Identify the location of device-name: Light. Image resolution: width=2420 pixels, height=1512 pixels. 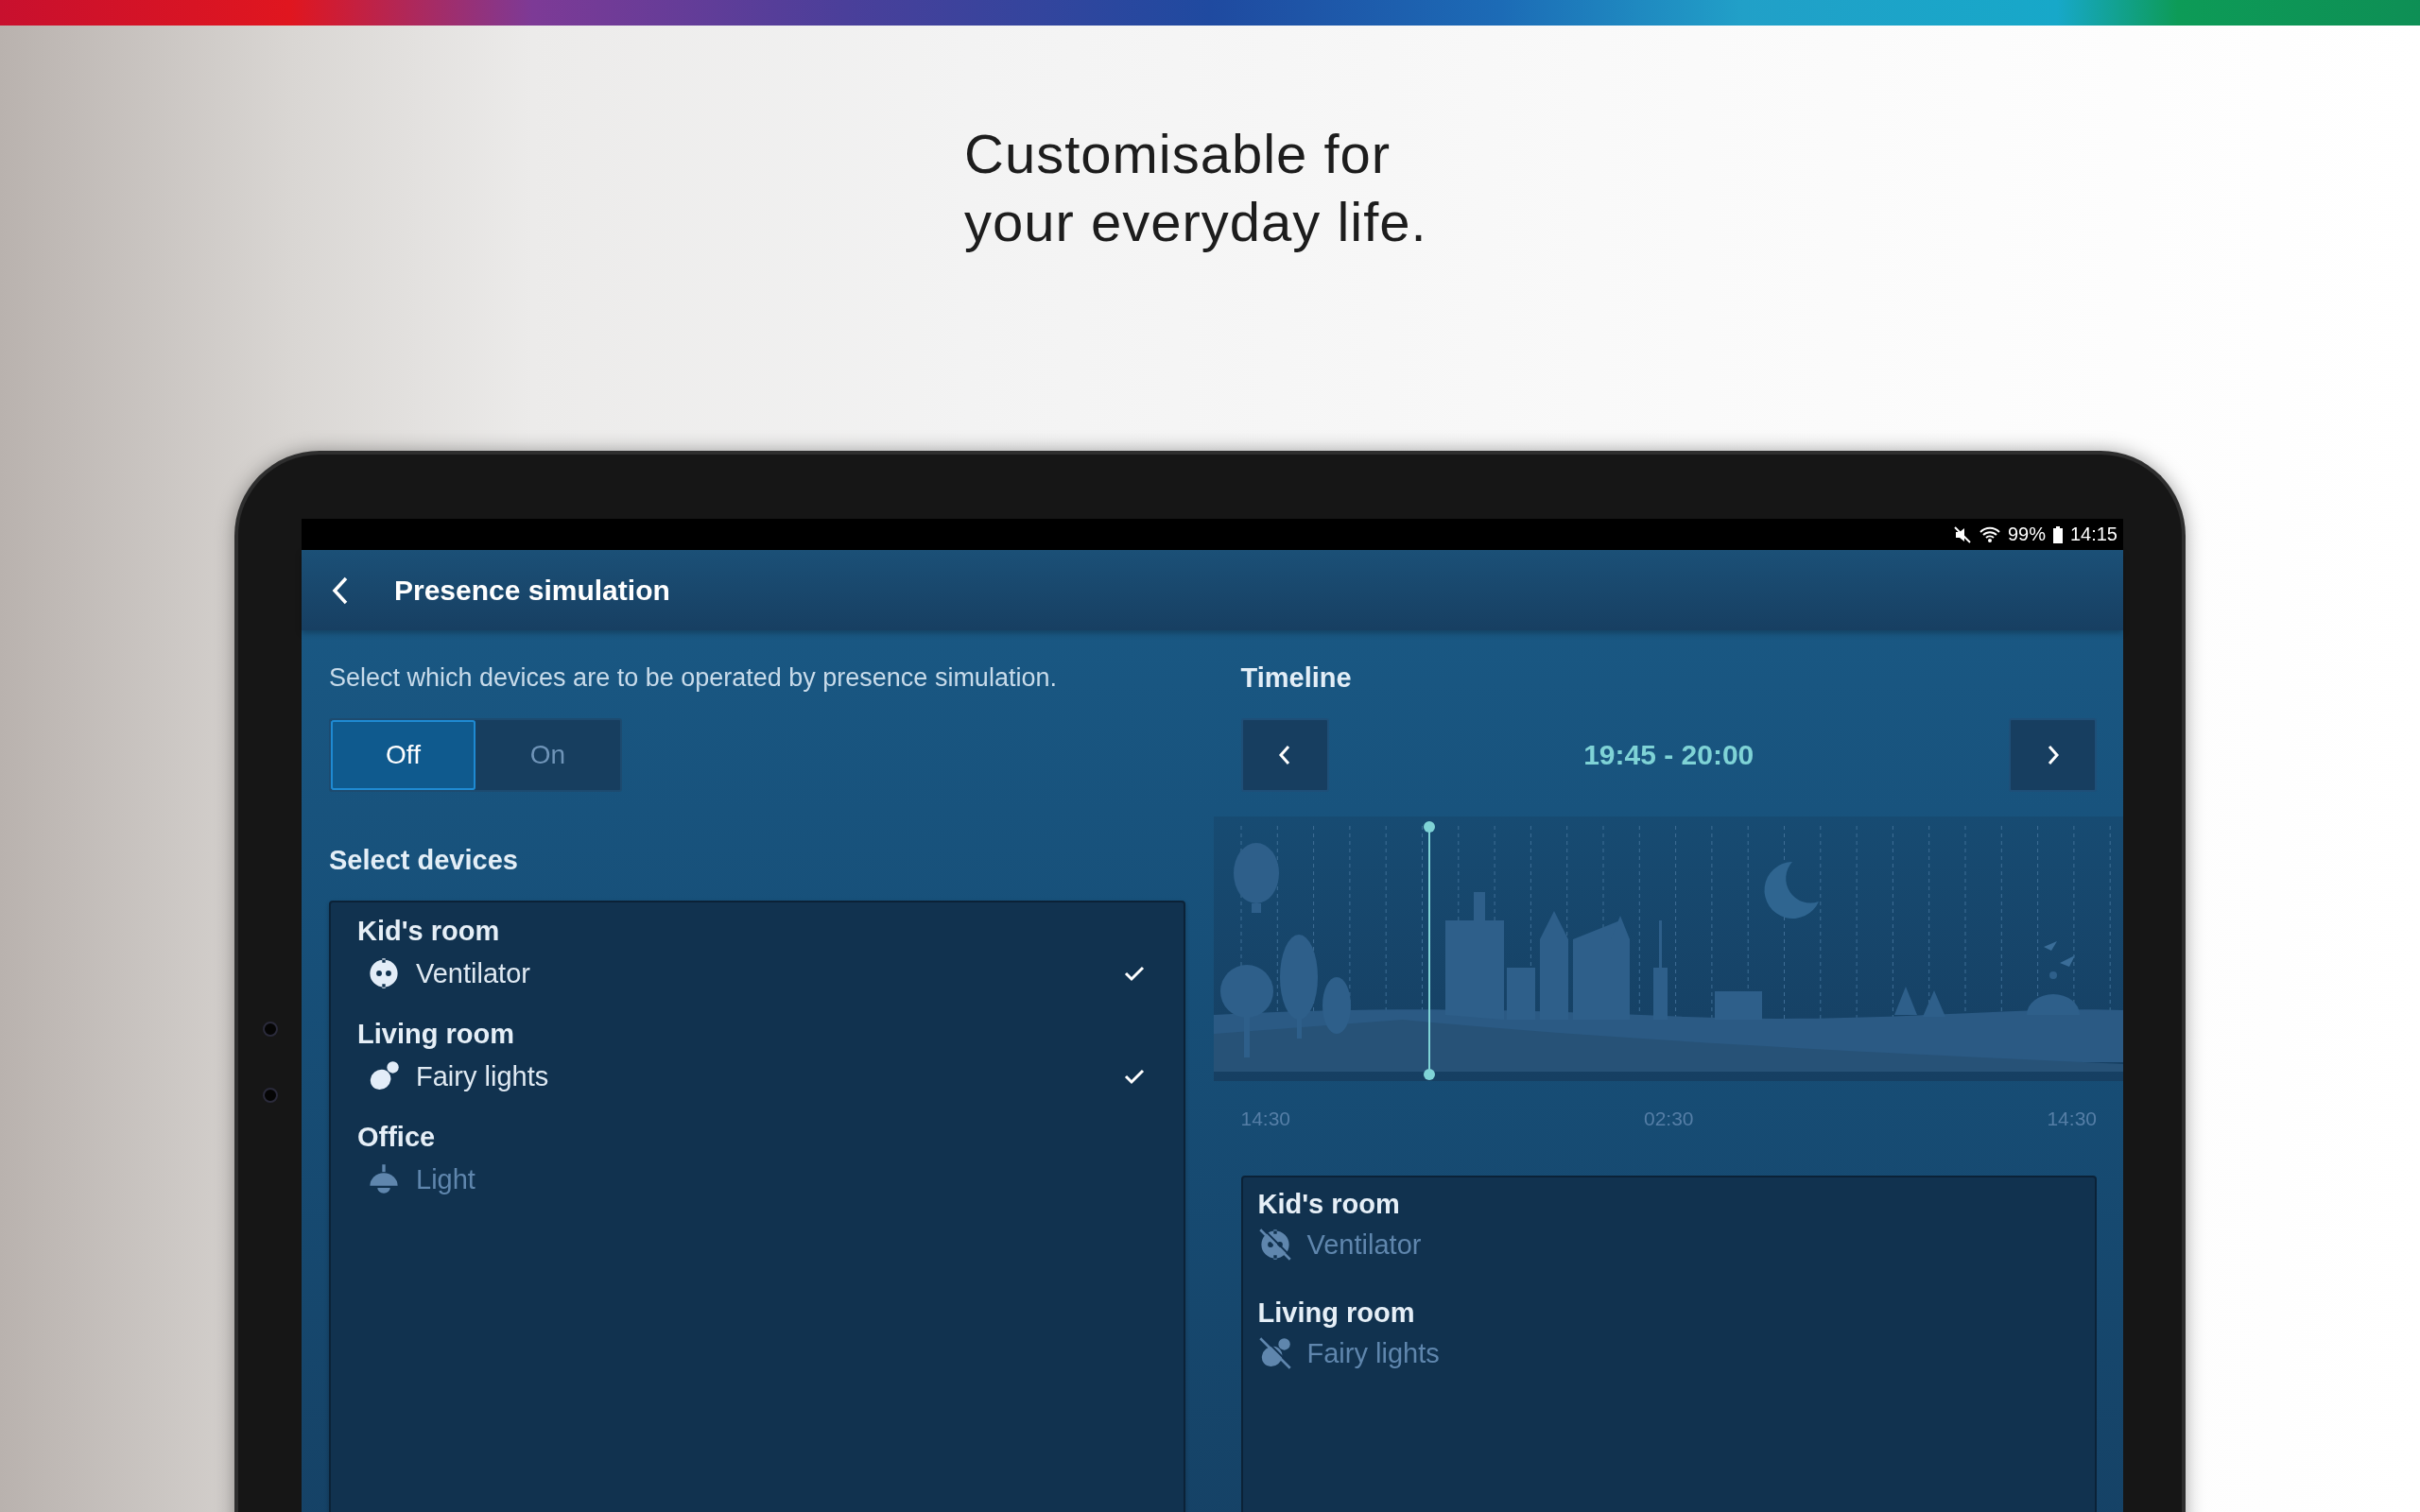
(446, 1179).